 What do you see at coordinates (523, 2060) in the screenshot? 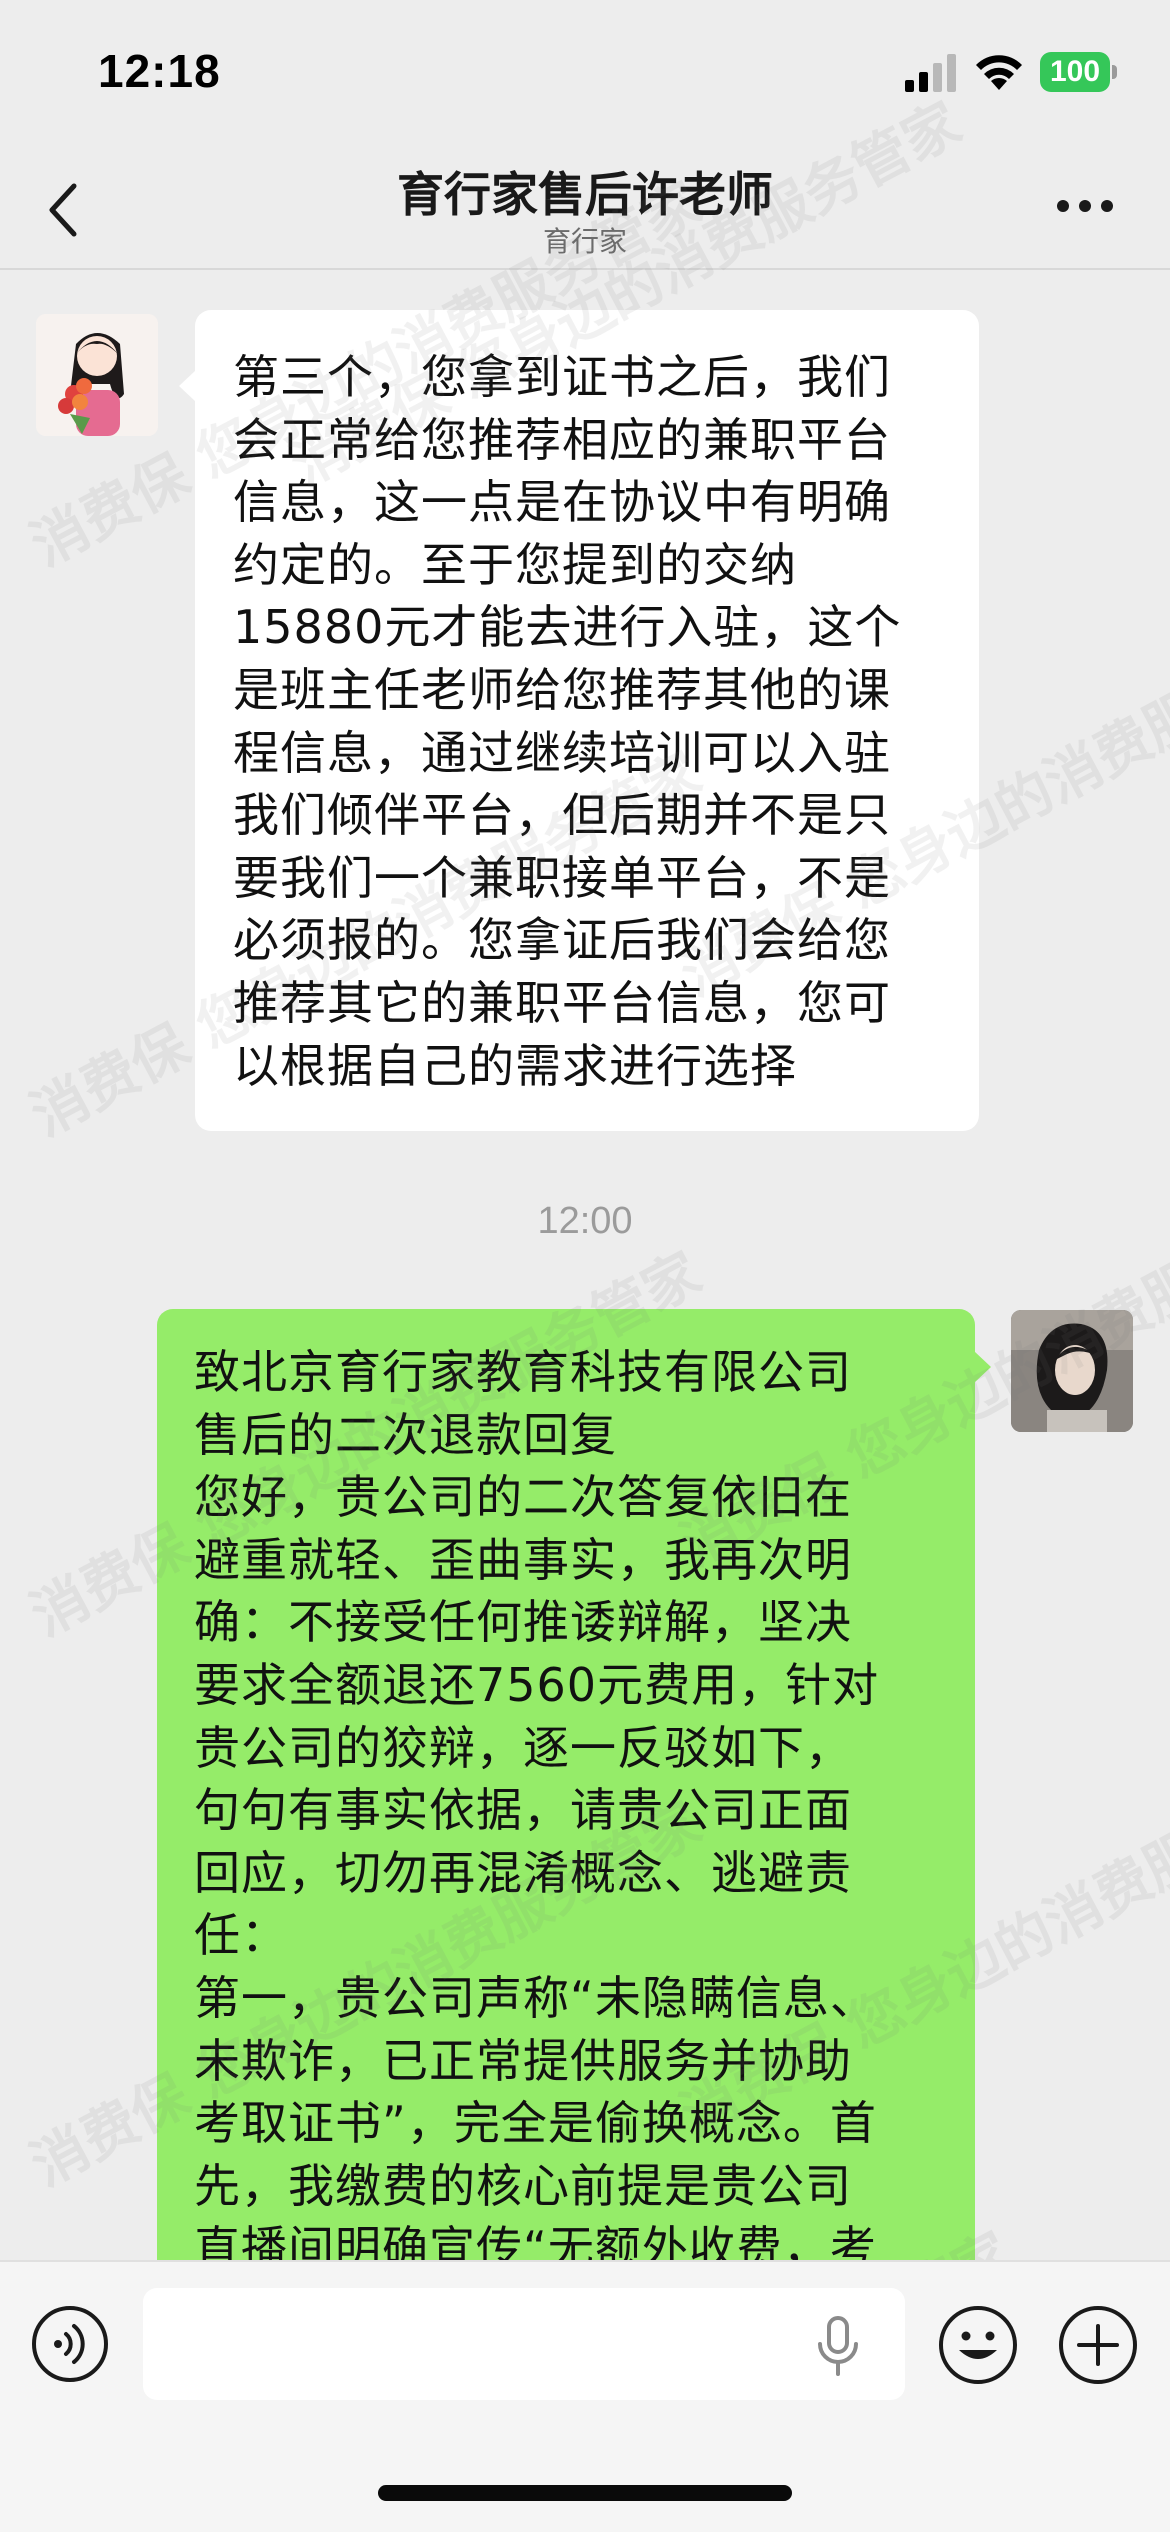
I see `outgoing-message-line: 未欺诈，已正常提供服务并协助` at bounding box center [523, 2060].